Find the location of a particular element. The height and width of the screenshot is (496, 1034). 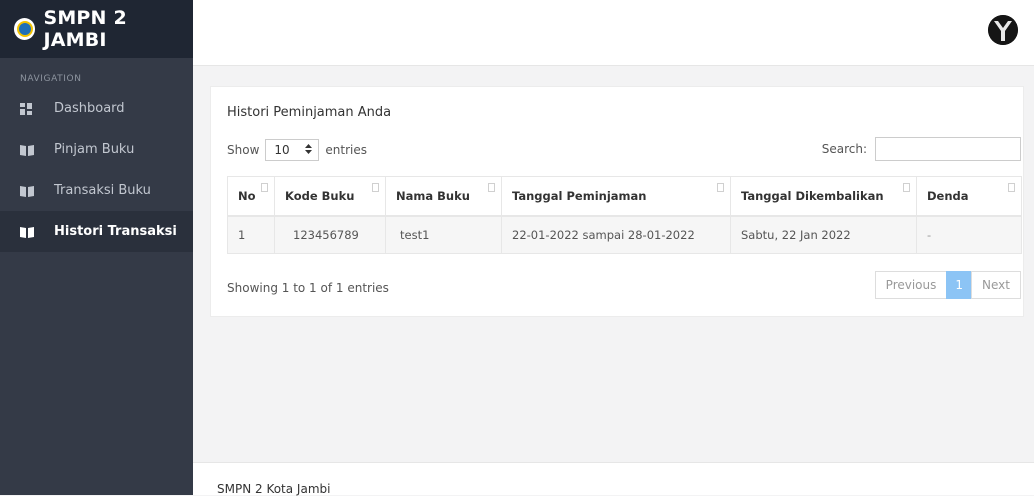

sidebar-item-transaksi-buku: Transaksi Buku is located at coordinates (96, 190).